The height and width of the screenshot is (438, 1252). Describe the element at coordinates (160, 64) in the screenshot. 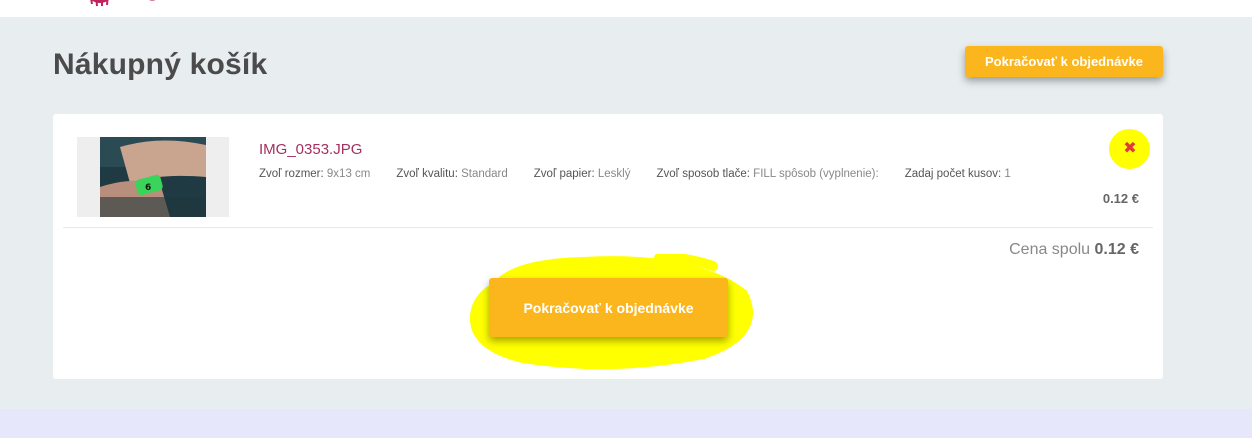

I see `page-title: Nákupný košík` at that location.